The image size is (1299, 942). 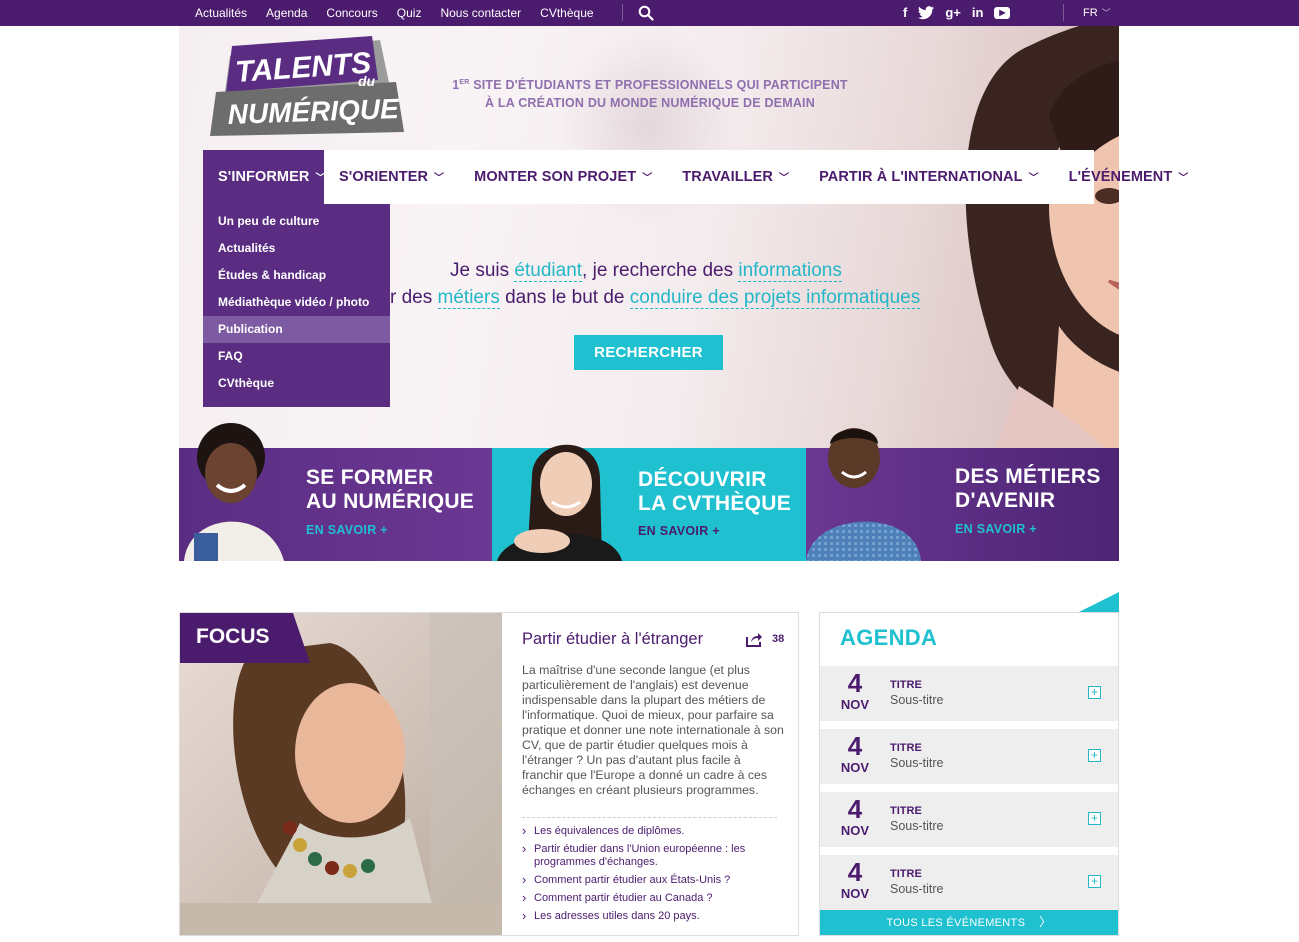 I want to click on linkedin-icon: in, so click(x=978, y=13).